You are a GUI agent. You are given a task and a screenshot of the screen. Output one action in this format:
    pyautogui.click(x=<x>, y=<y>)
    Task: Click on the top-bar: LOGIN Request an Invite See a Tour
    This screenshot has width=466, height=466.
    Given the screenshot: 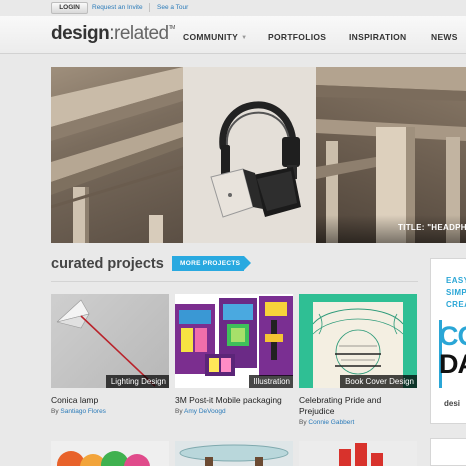 What is the action you would take?
    pyautogui.click(x=233, y=8)
    